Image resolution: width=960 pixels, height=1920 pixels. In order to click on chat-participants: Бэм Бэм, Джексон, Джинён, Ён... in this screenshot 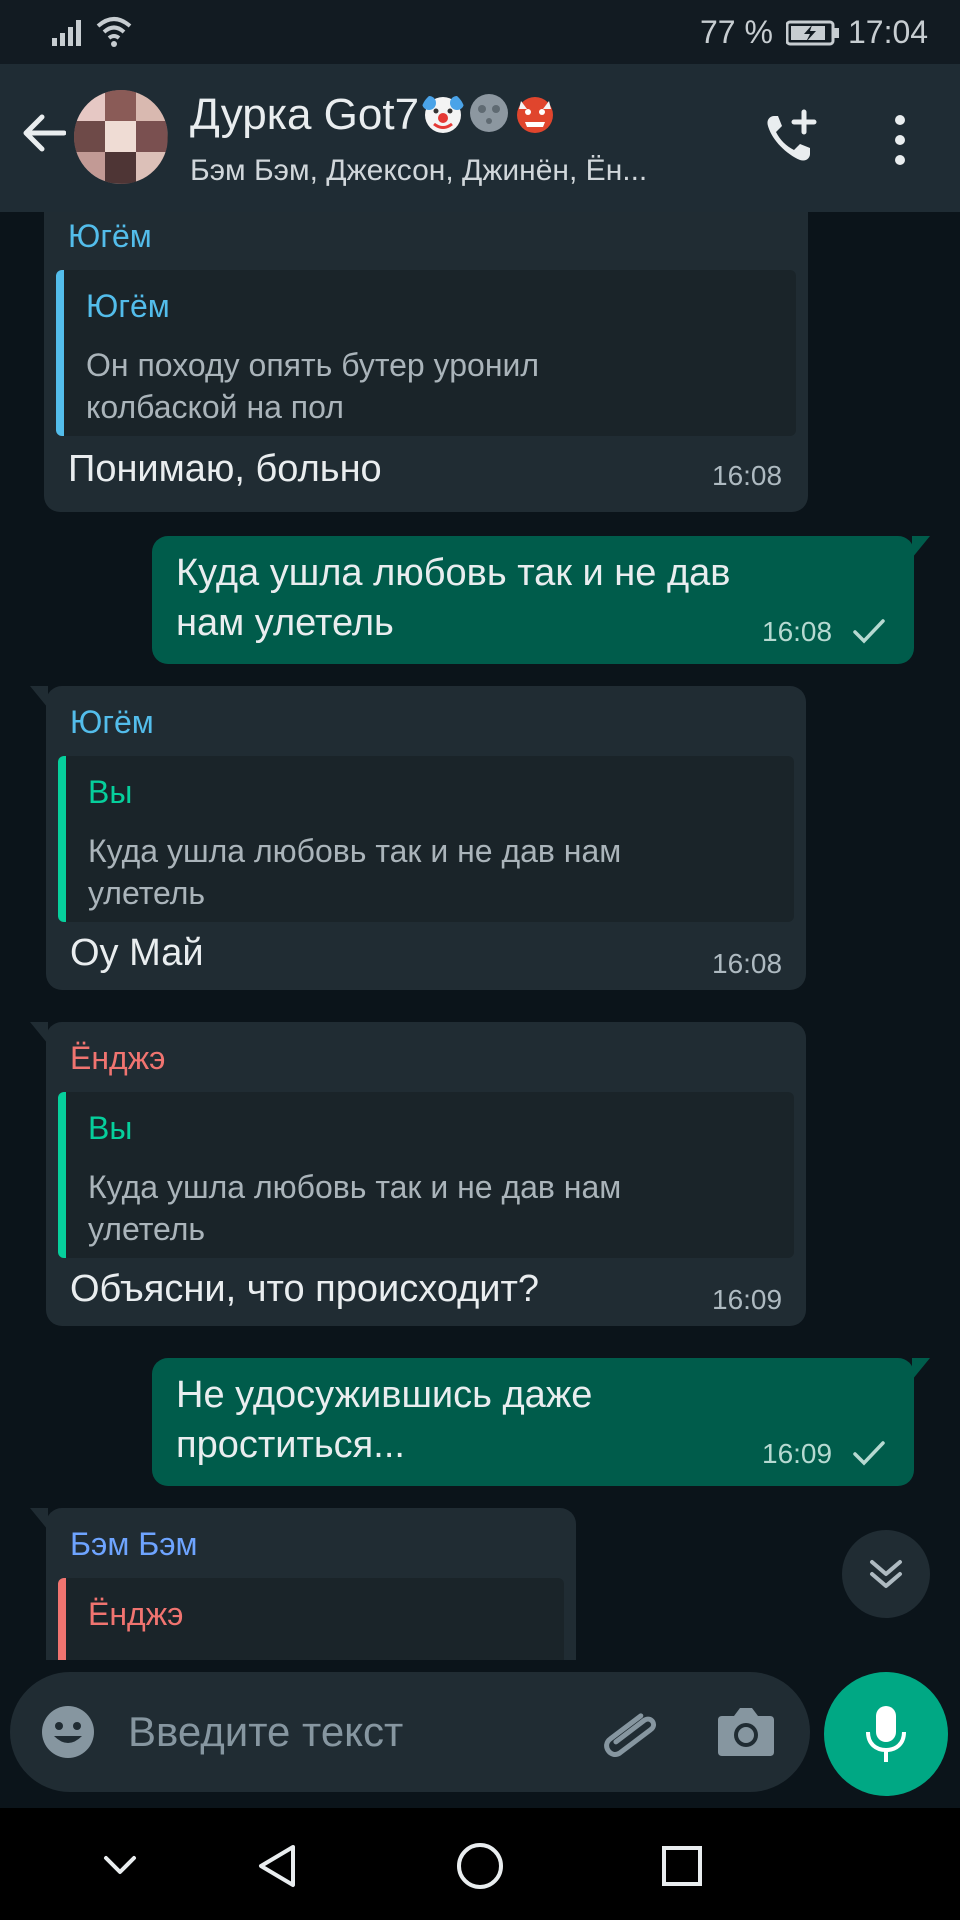, I will do `click(418, 171)`.